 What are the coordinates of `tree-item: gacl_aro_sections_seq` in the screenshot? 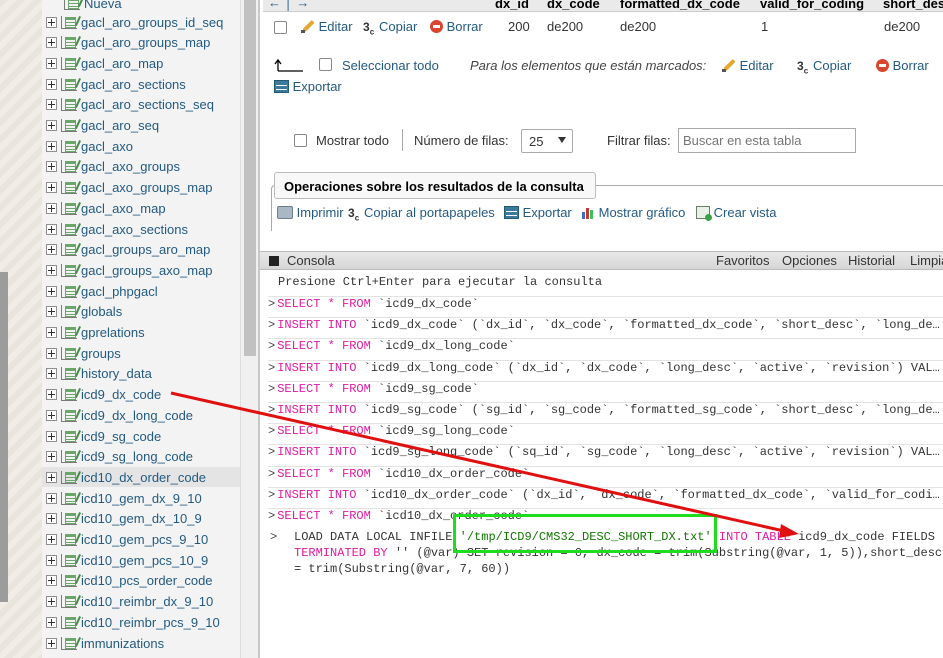 It's located at (141, 105).